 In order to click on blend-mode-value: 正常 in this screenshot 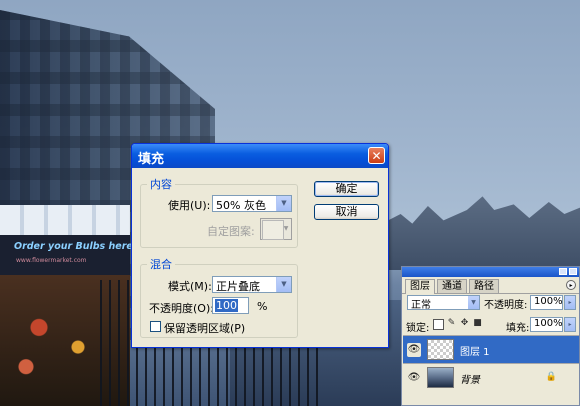, I will do `click(421, 305)`.